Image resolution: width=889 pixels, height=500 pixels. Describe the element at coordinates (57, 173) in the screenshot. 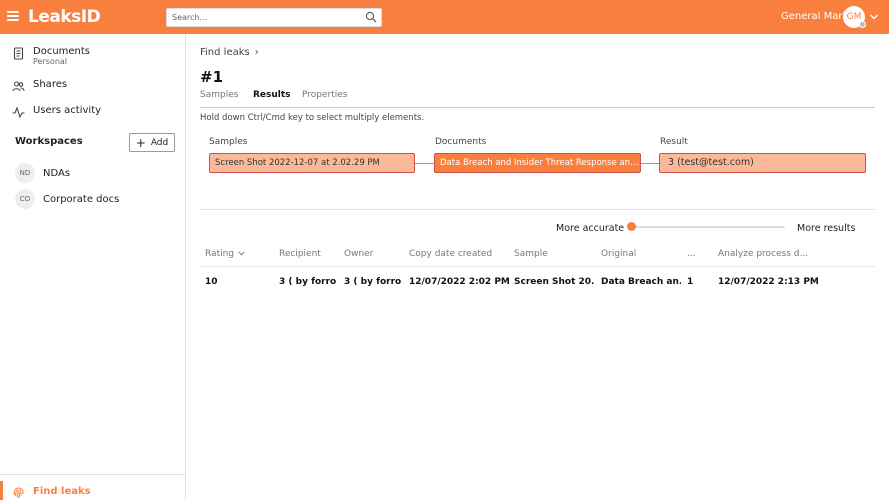

I see `workspace-label: NDAs` at that location.